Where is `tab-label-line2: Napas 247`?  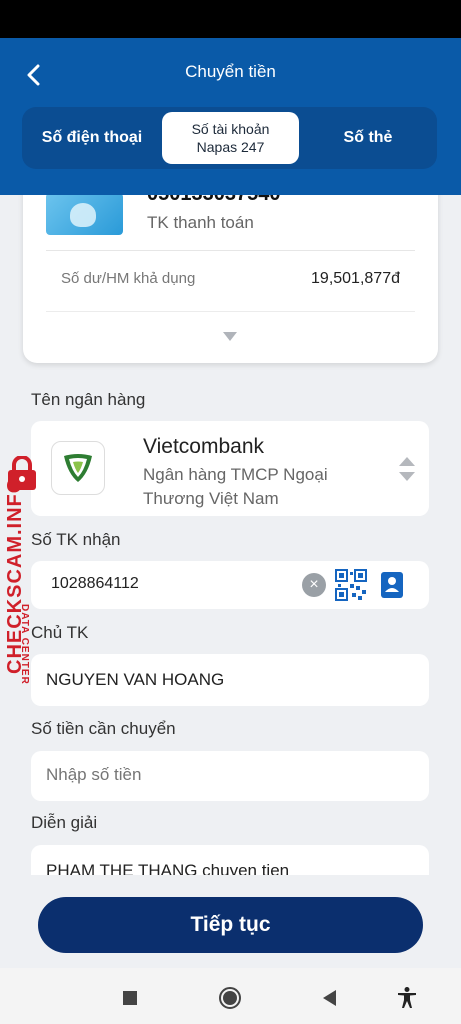 tab-label-line2: Napas 247 is located at coordinates (230, 147).